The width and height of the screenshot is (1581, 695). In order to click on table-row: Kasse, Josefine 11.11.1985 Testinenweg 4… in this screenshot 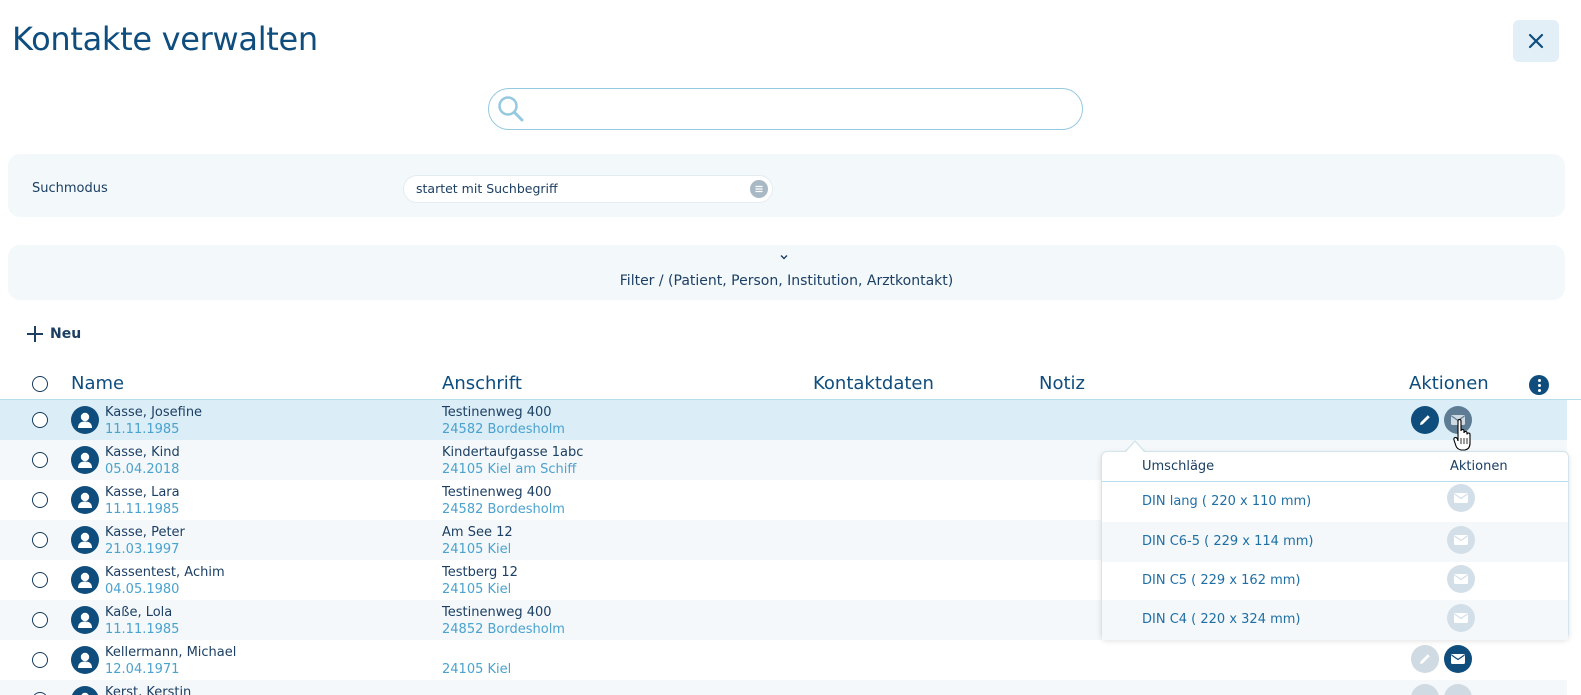, I will do `click(783, 420)`.